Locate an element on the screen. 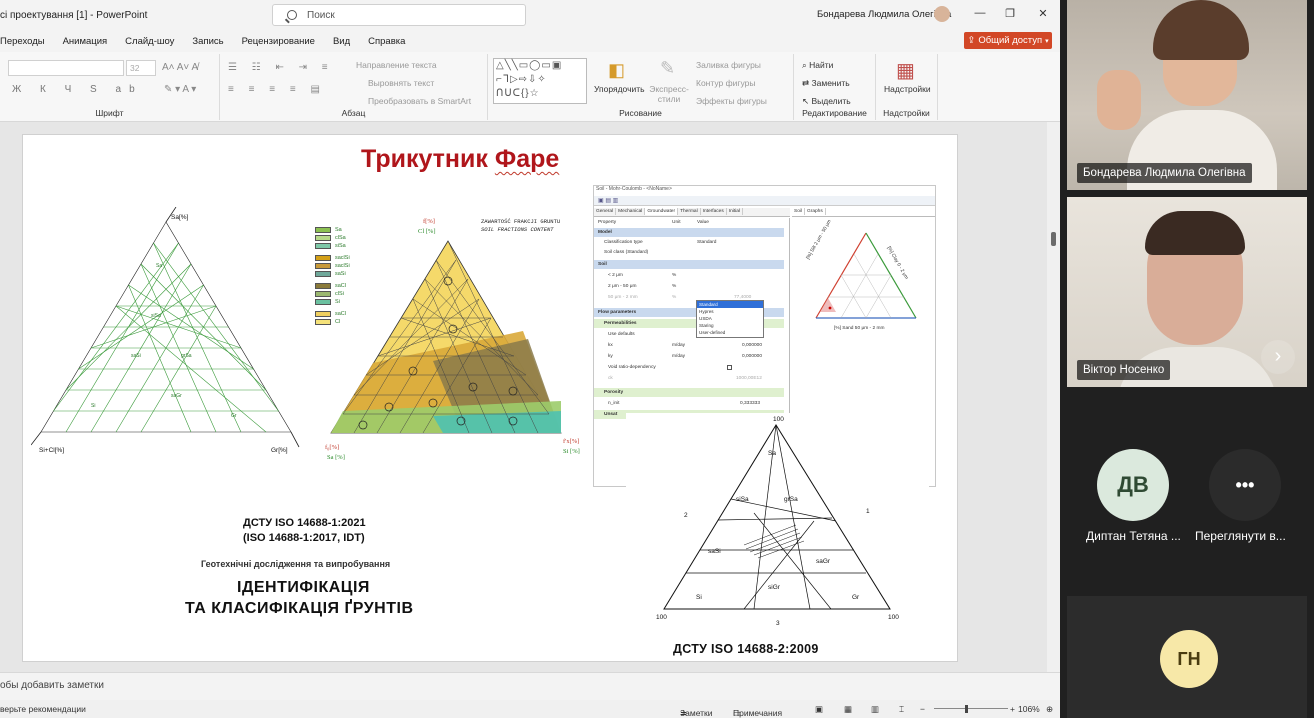 This screenshot has height=718, width=1314. font-group-label: Шрифт is located at coordinates (109, 113).